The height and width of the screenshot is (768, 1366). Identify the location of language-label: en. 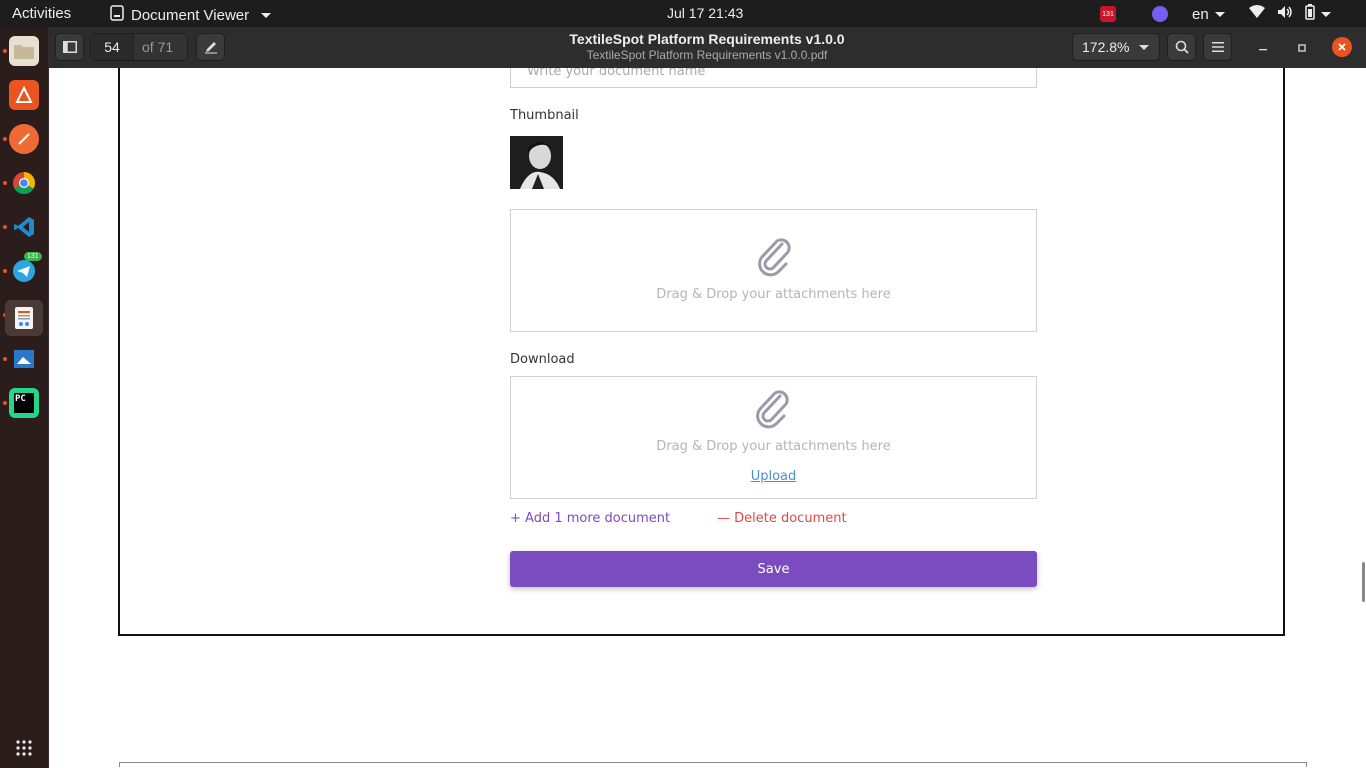
(1200, 14).